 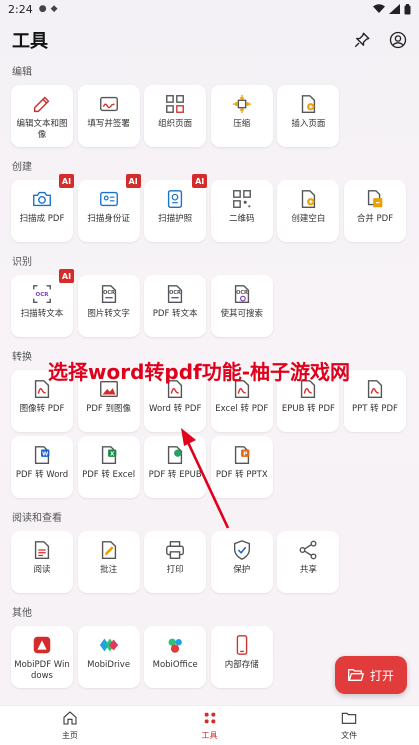 I want to click on section-label: 编辑, so click(x=22, y=72).